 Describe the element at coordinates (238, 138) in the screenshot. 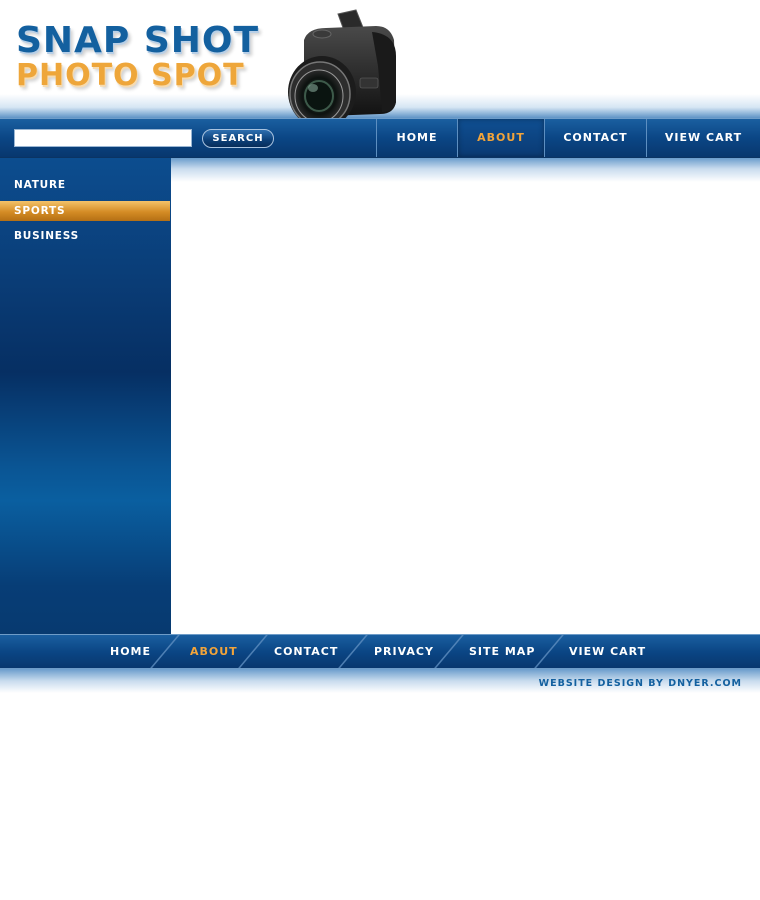

I see `search-button: SEARCH` at that location.